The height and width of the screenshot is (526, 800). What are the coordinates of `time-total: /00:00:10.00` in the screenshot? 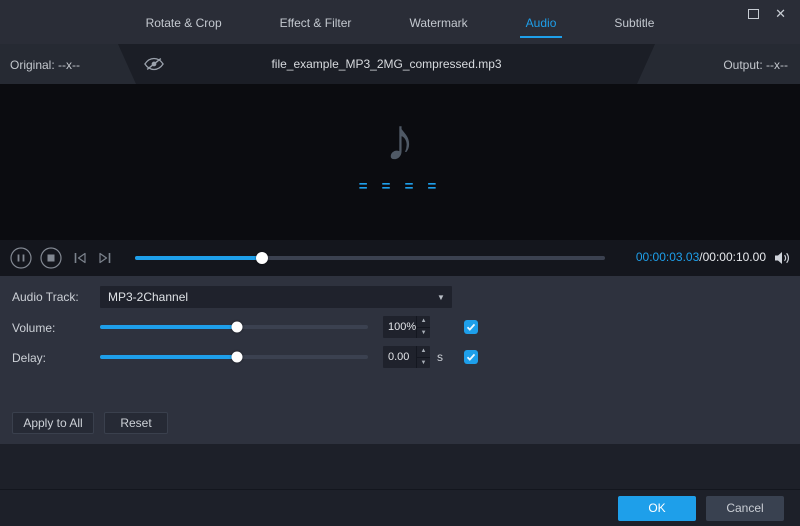 It's located at (732, 257).